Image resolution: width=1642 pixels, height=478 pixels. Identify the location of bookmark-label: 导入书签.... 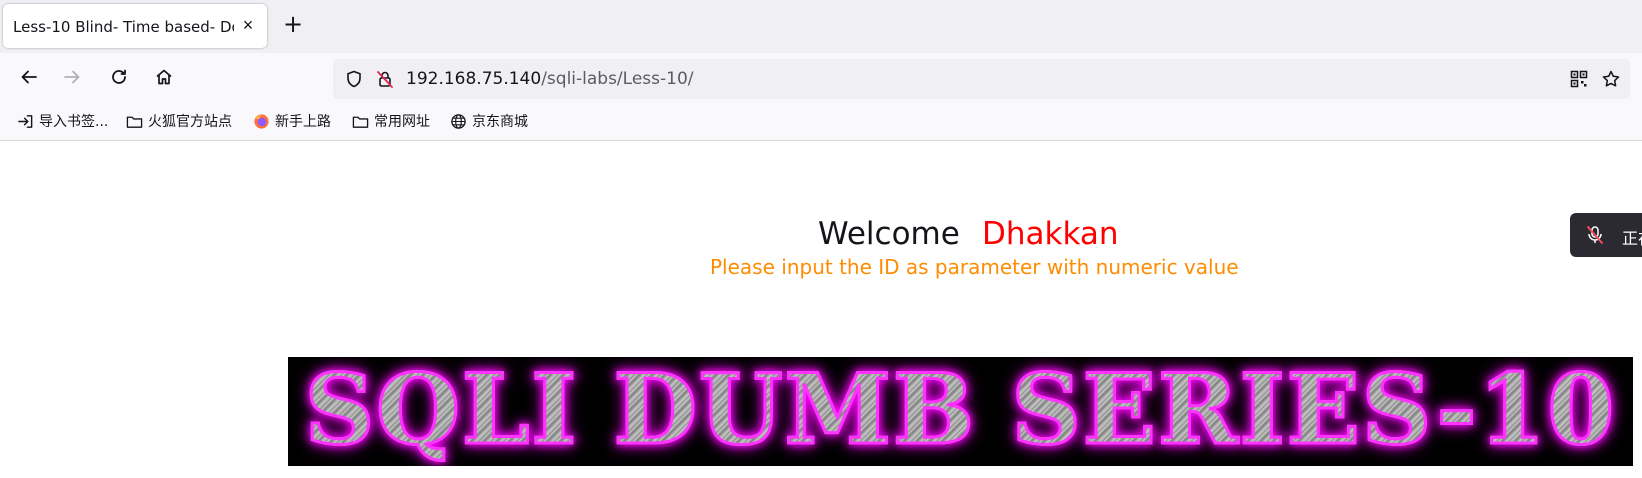
(74, 122).